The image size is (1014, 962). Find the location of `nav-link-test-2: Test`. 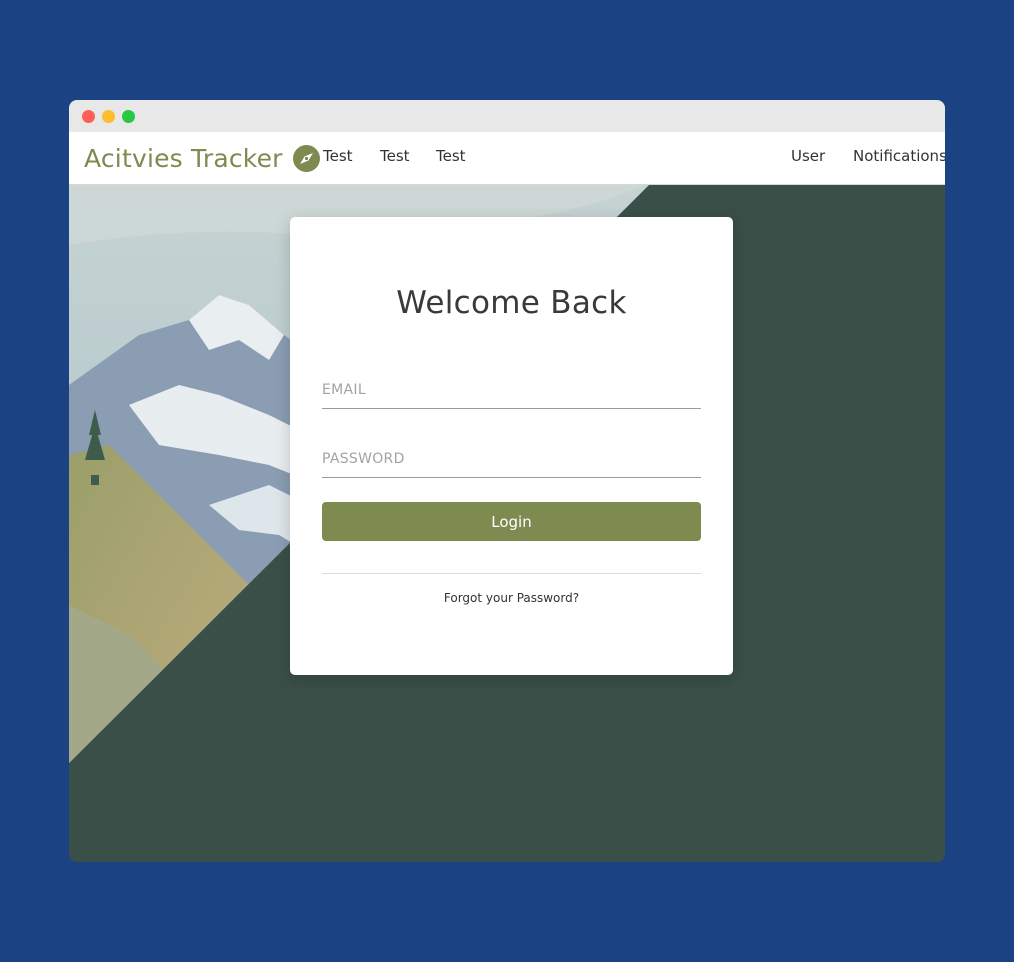

nav-link-test-2: Test is located at coordinates (395, 156).